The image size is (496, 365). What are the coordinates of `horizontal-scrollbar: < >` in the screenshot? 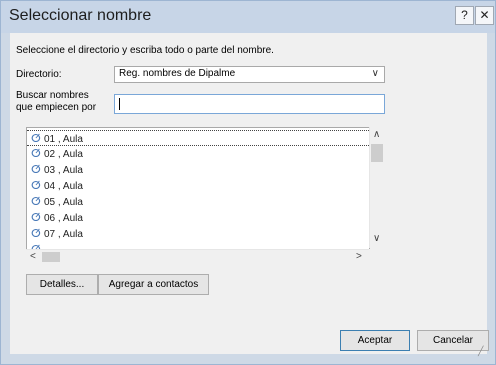 It's located at (197, 256).